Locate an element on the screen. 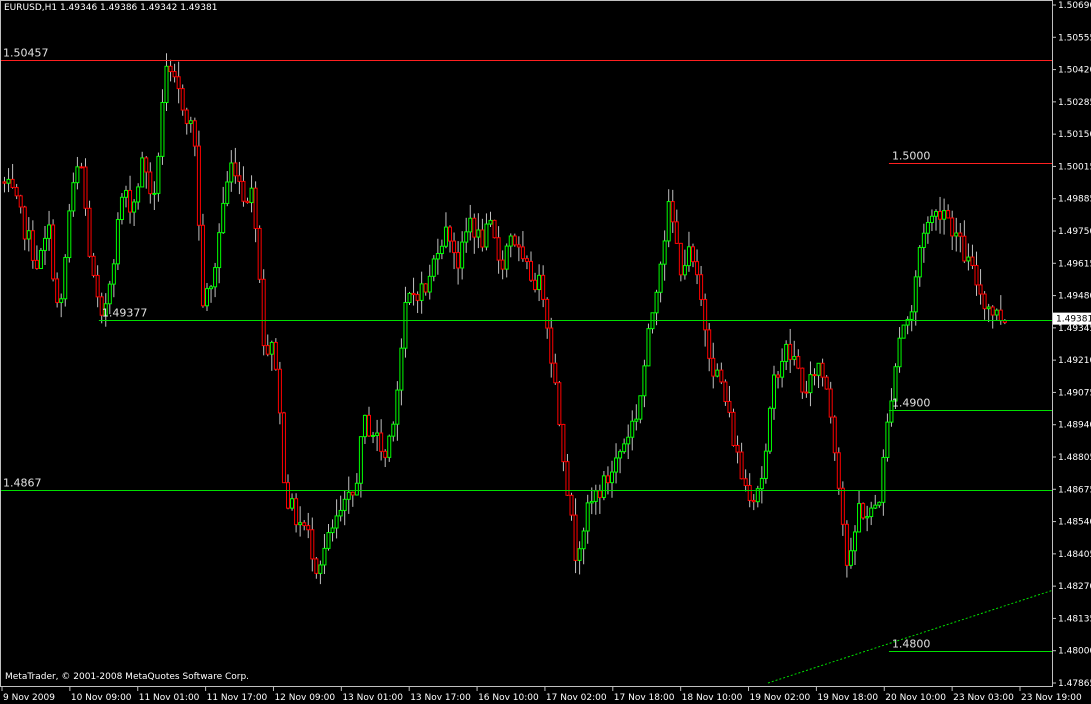 Image resolution: width=1091 pixels, height=704 pixels. y-tick-label: 1.49345 is located at coordinates (1074, 329).